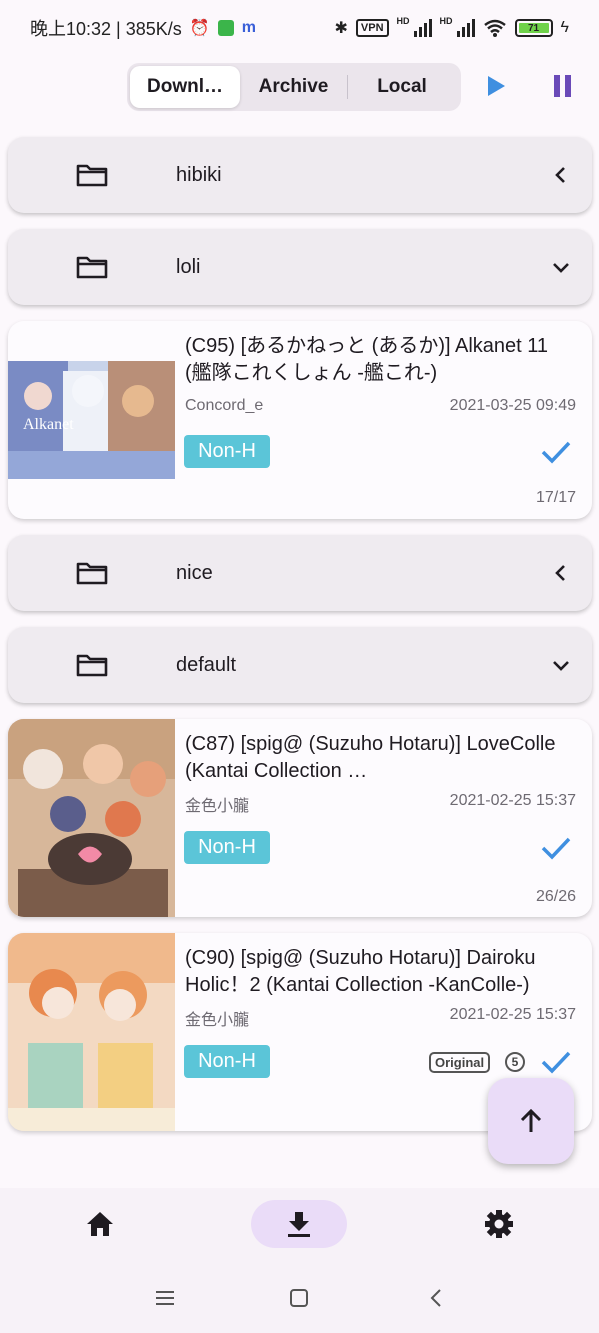  What do you see at coordinates (299, 28) in the screenshot?
I see `status-bar: 晚上10:32 | 385K/s ⏰ m ✱ VPN HD HD 71 ϟ` at bounding box center [299, 28].